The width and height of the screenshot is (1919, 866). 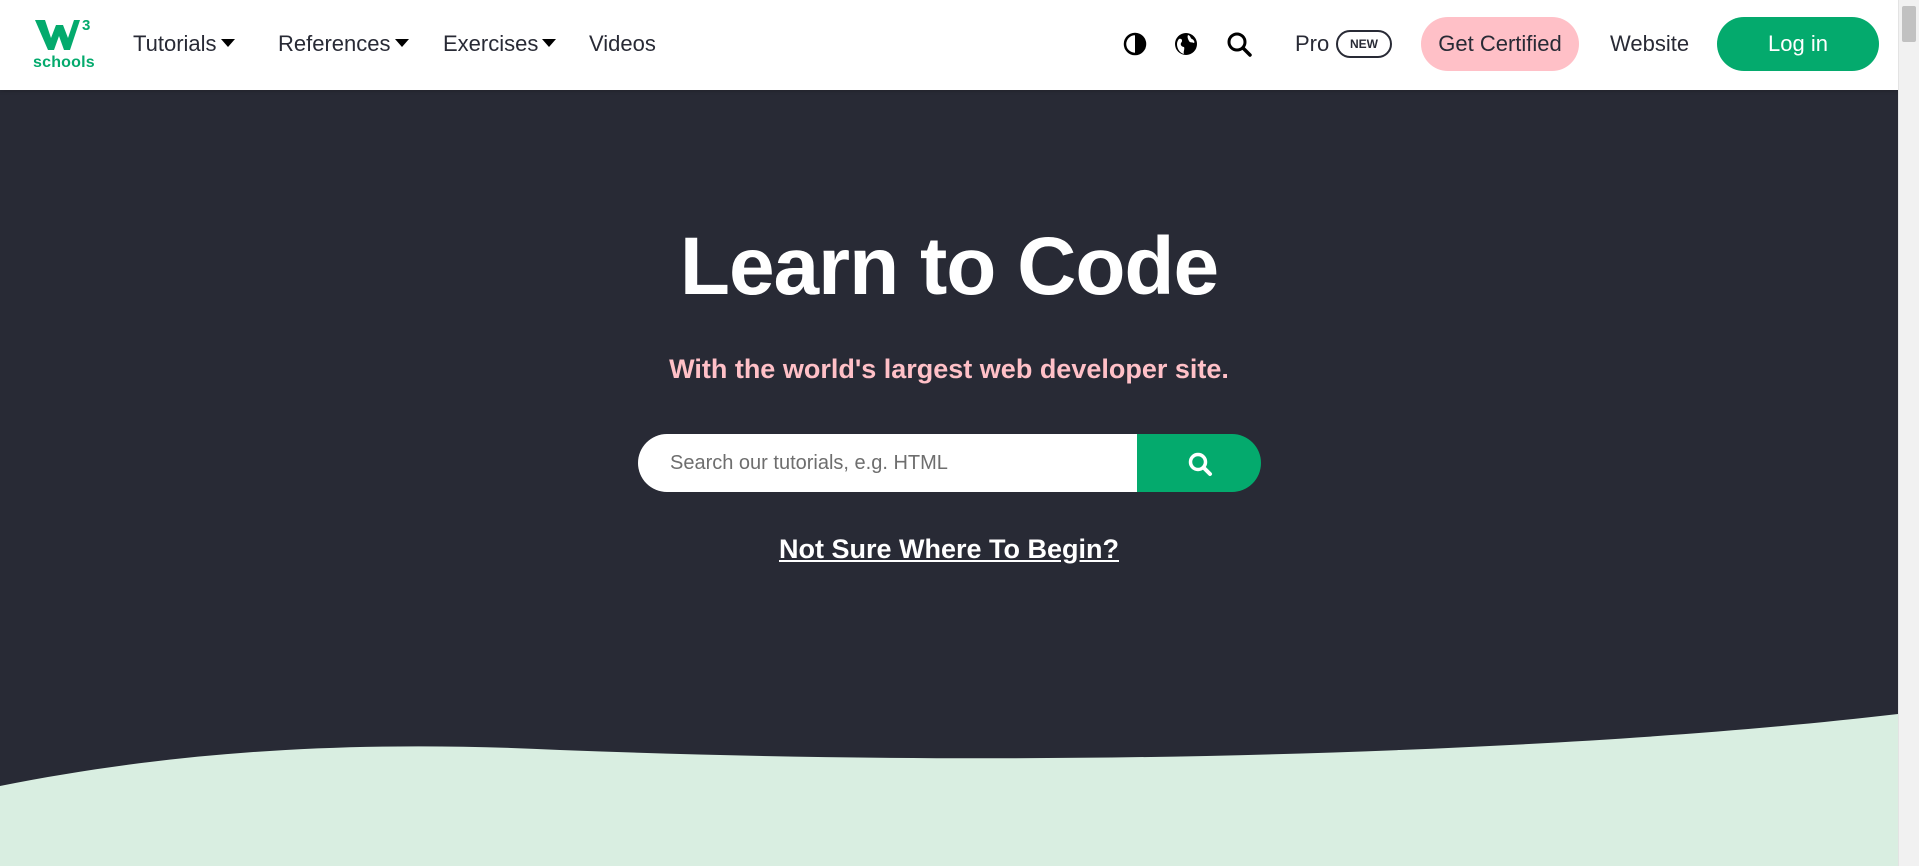 What do you see at coordinates (1364, 44) in the screenshot?
I see `new-badge: NEW` at bounding box center [1364, 44].